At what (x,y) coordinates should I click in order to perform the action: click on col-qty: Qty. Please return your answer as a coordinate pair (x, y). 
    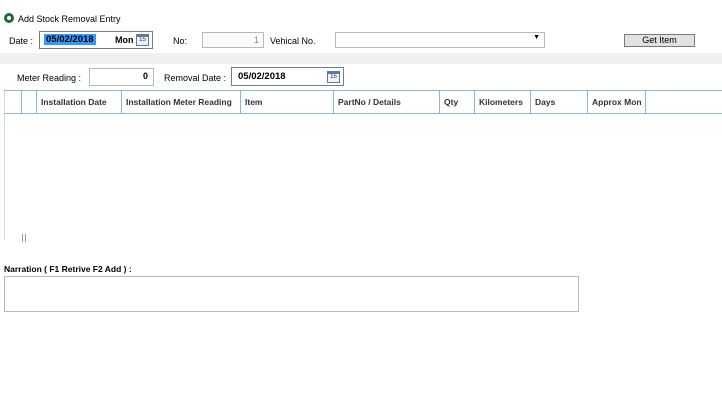
    Looking at the image, I should click on (457, 102).